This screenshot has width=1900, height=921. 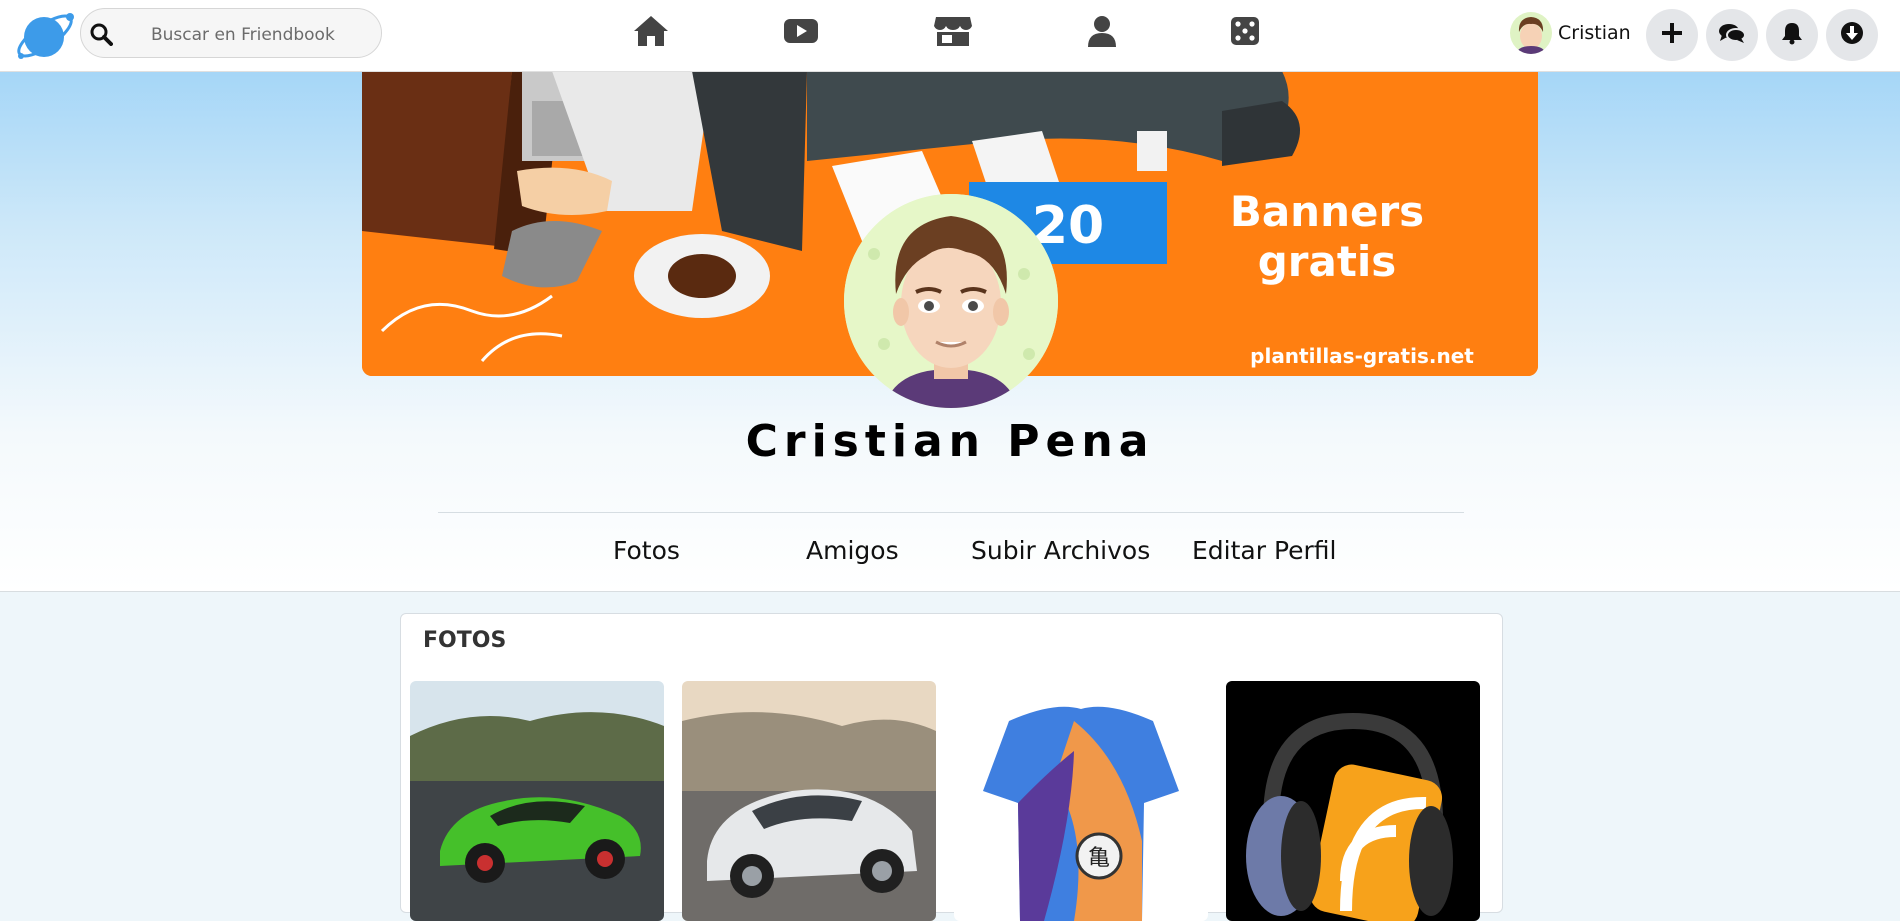 What do you see at coordinates (1245, 31) in the screenshot?
I see `games-icon` at bounding box center [1245, 31].